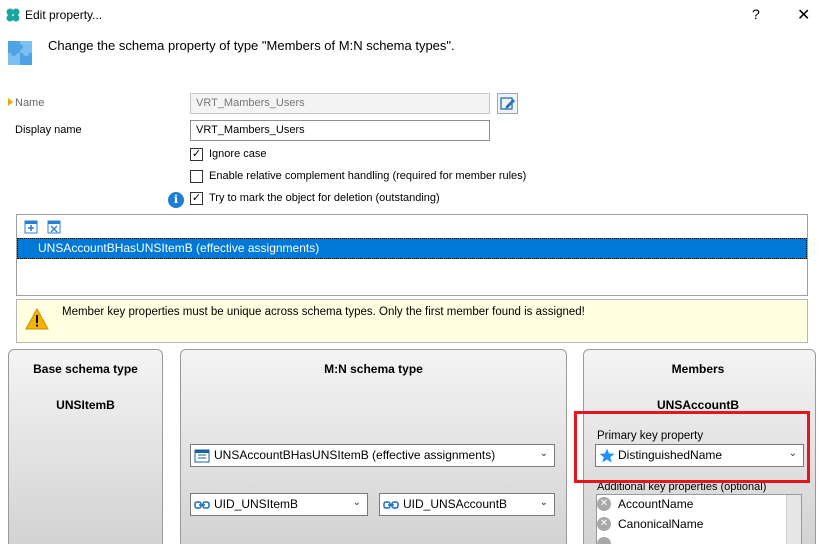 Image resolution: width=820 pixels, height=544 pixels. I want to click on edit-name-button, so click(507, 103).